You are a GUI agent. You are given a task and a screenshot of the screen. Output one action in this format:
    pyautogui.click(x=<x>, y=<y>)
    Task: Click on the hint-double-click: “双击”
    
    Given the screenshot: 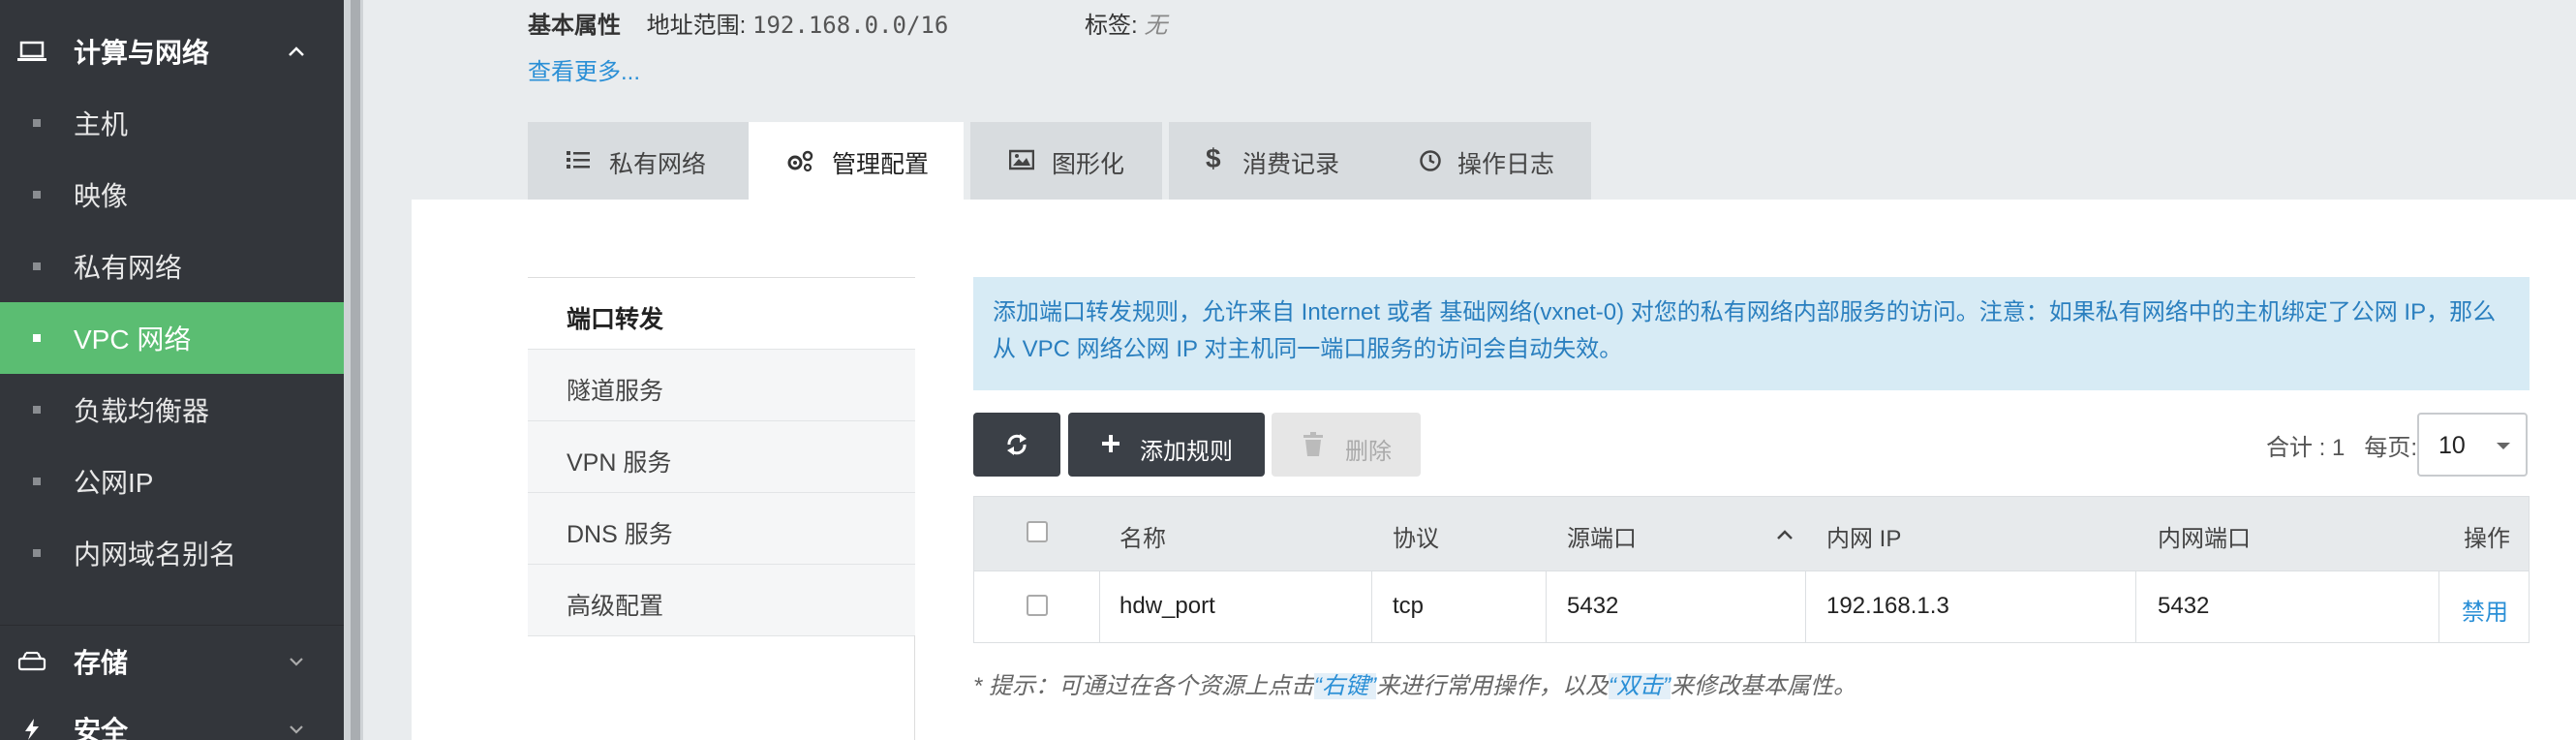 What is the action you would take?
    pyautogui.click(x=1640, y=686)
    